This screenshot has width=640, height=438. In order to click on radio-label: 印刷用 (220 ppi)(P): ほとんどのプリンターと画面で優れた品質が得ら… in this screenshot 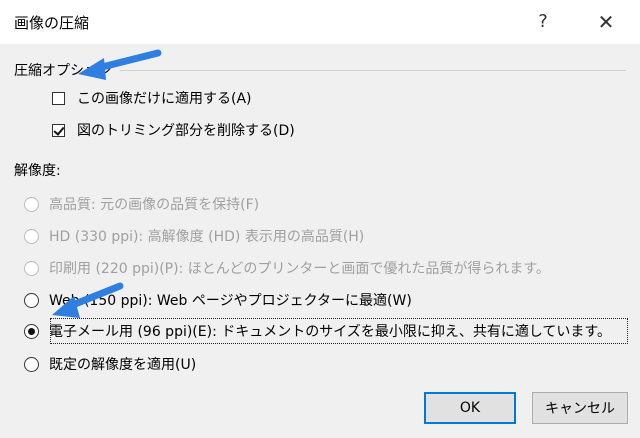, I will do `click(299, 269)`.